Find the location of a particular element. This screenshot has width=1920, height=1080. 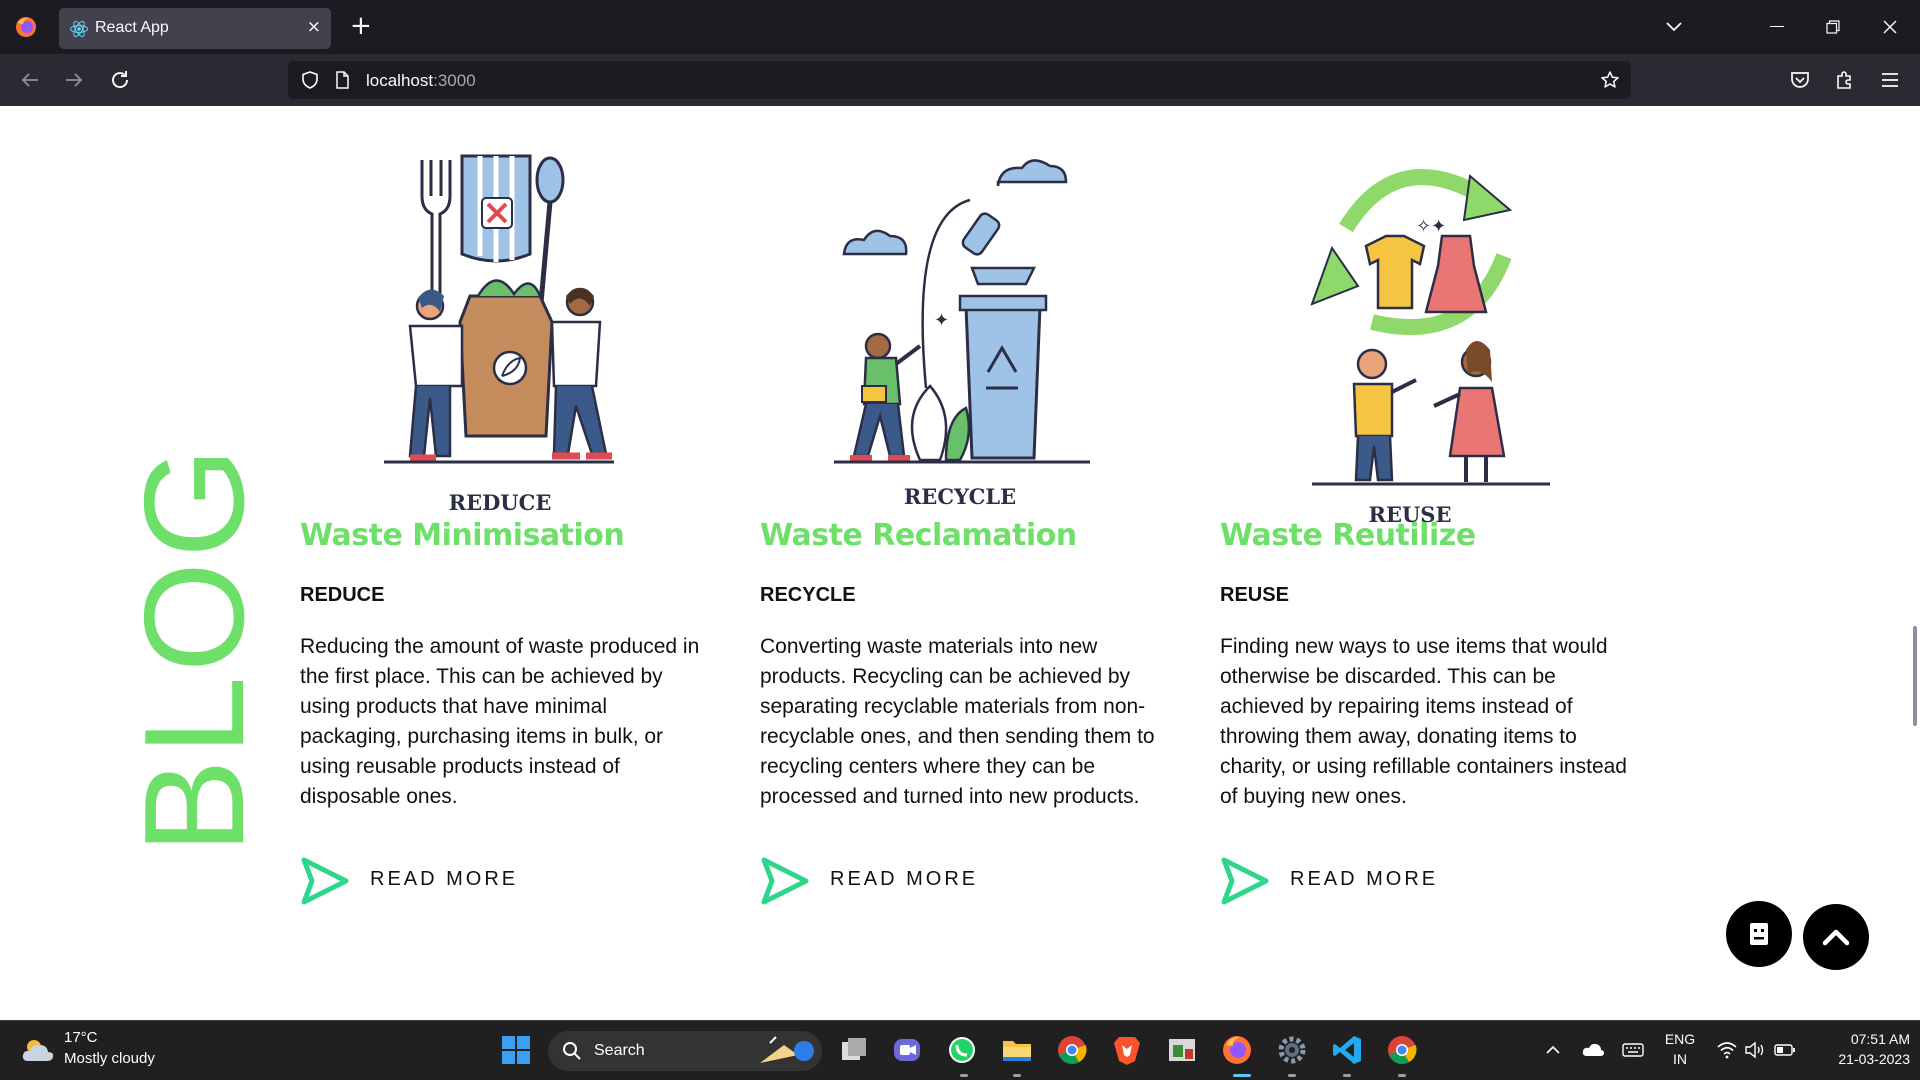

tracking-shield-icon is located at coordinates (310, 80).